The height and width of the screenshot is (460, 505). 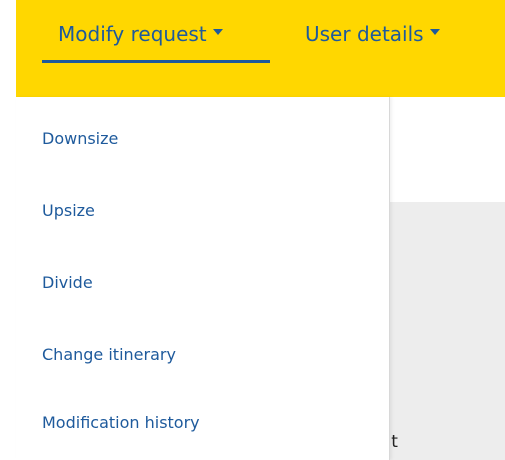 What do you see at coordinates (121, 422) in the screenshot?
I see `menu-item-modification-history: Modification history` at bounding box center [121, 422].